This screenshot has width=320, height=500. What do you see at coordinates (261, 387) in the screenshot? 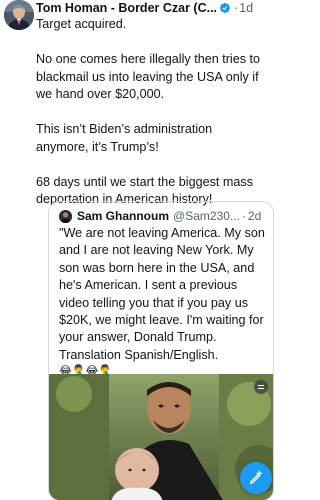
I see `more-options-icon` at bounding box center [261, 387].